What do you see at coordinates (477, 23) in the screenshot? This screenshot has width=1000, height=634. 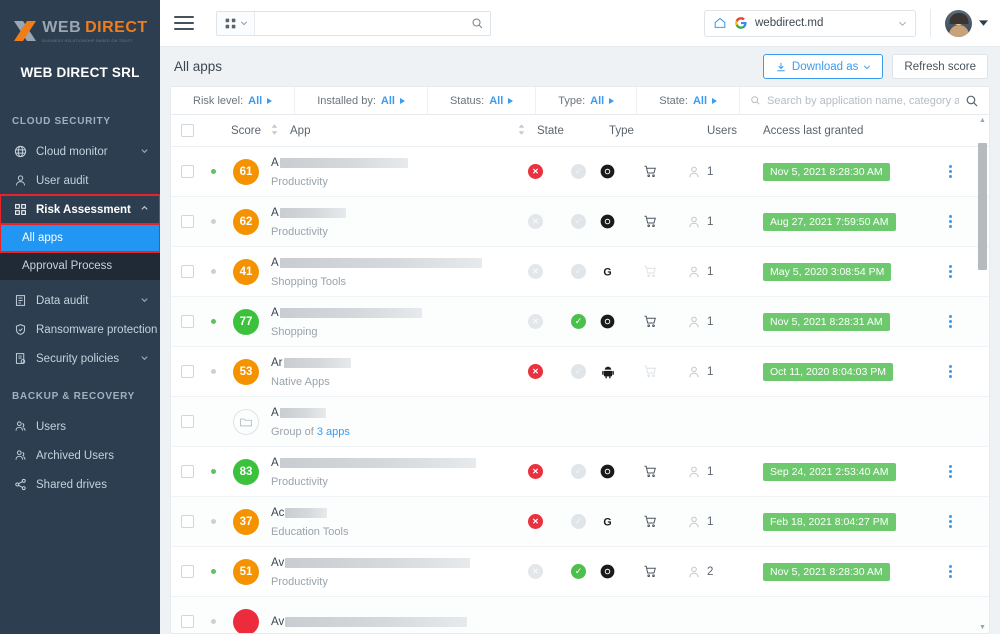 I see `search-icon` at bounding box center [477, 23].